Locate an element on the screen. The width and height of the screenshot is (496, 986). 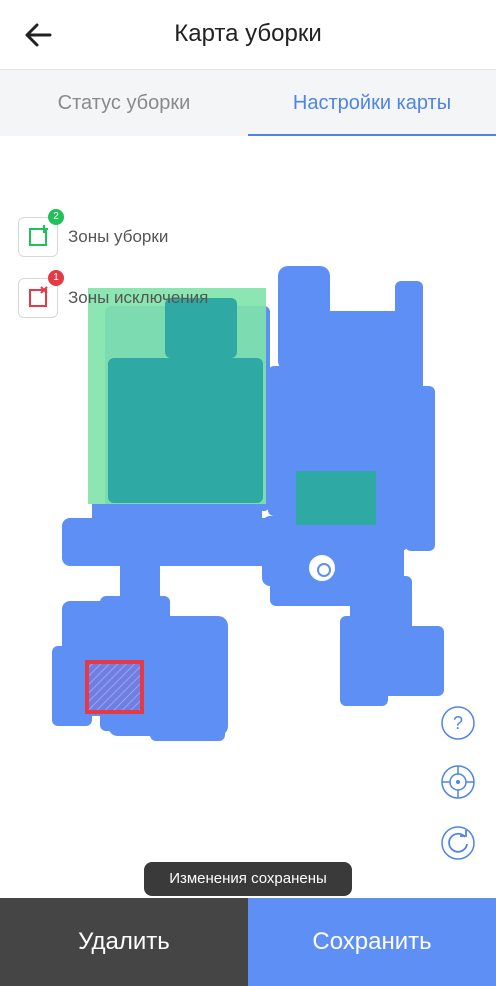
exclusion-zones-control: 1 Зоны исключения is located at coordinates (128, 294).